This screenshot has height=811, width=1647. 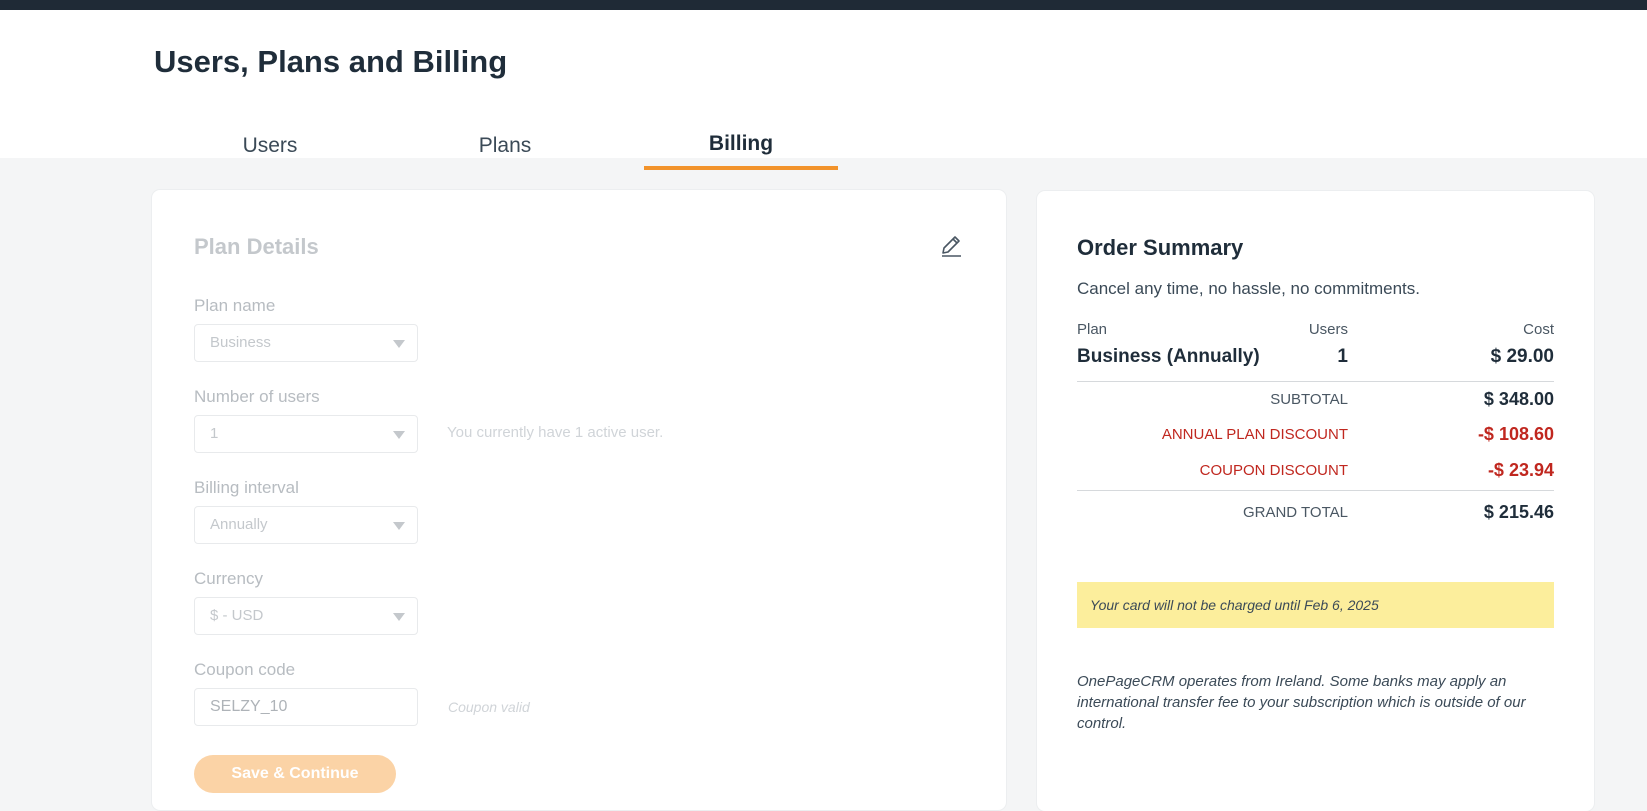 I want to click on coupon-discount-label: COUPON DISCOUNT, so click(x=1273, y=470).